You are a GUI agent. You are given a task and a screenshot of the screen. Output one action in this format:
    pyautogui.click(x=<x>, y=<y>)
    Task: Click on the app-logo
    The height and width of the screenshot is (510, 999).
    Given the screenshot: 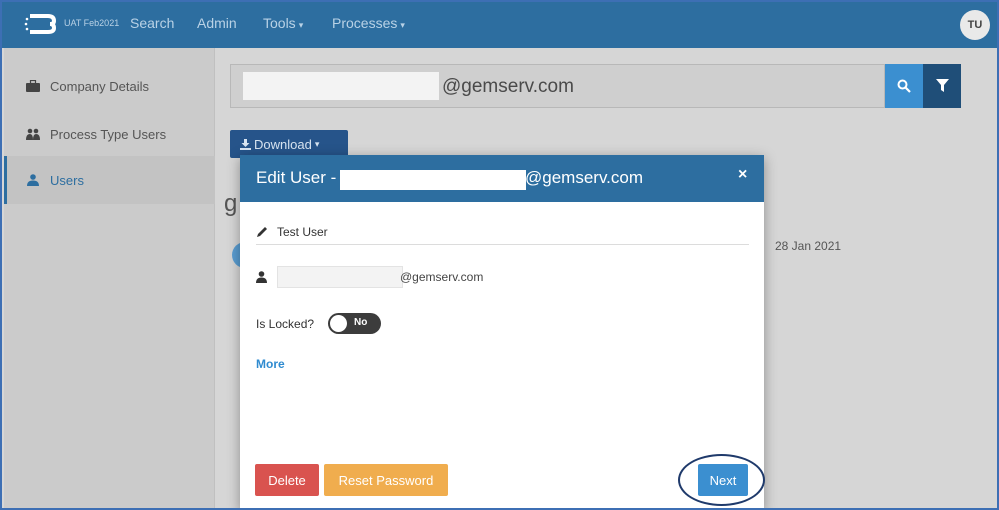 What is the action you would take?
    pyautogui.click(x=40, y=24)
    